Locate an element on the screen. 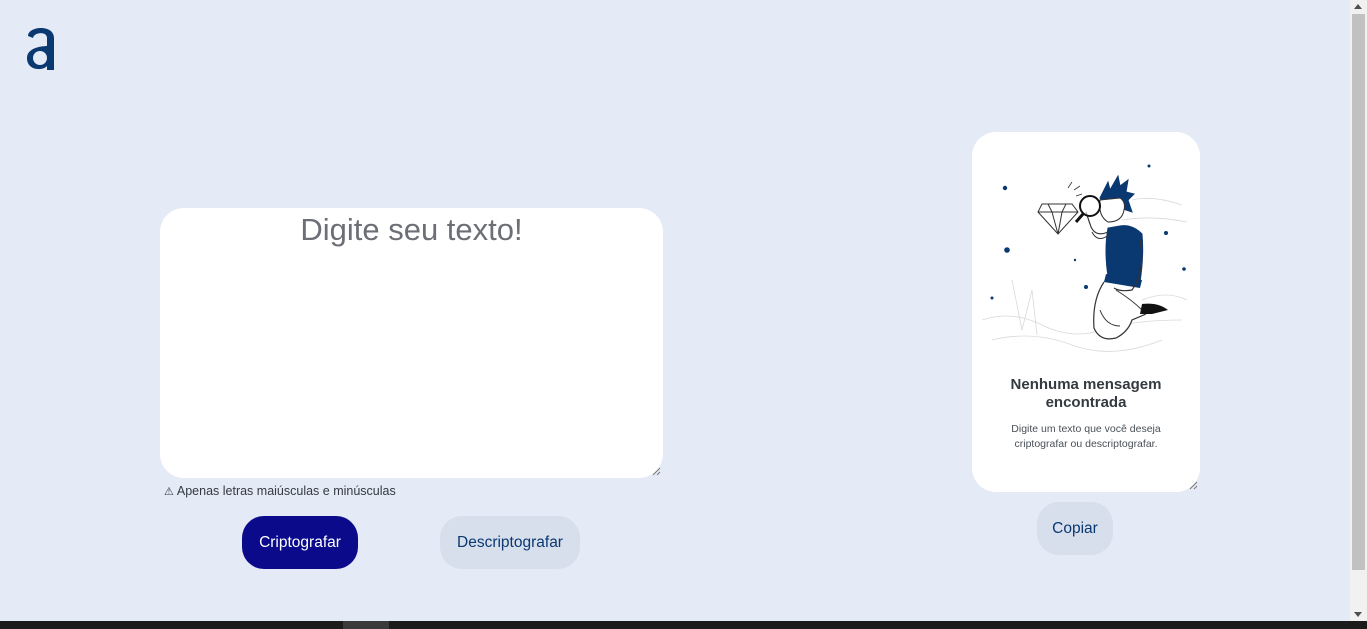 The width and height of the screenshot is (1367, 629). warning-icon: ⚠ is located at coordinates (169, 491).